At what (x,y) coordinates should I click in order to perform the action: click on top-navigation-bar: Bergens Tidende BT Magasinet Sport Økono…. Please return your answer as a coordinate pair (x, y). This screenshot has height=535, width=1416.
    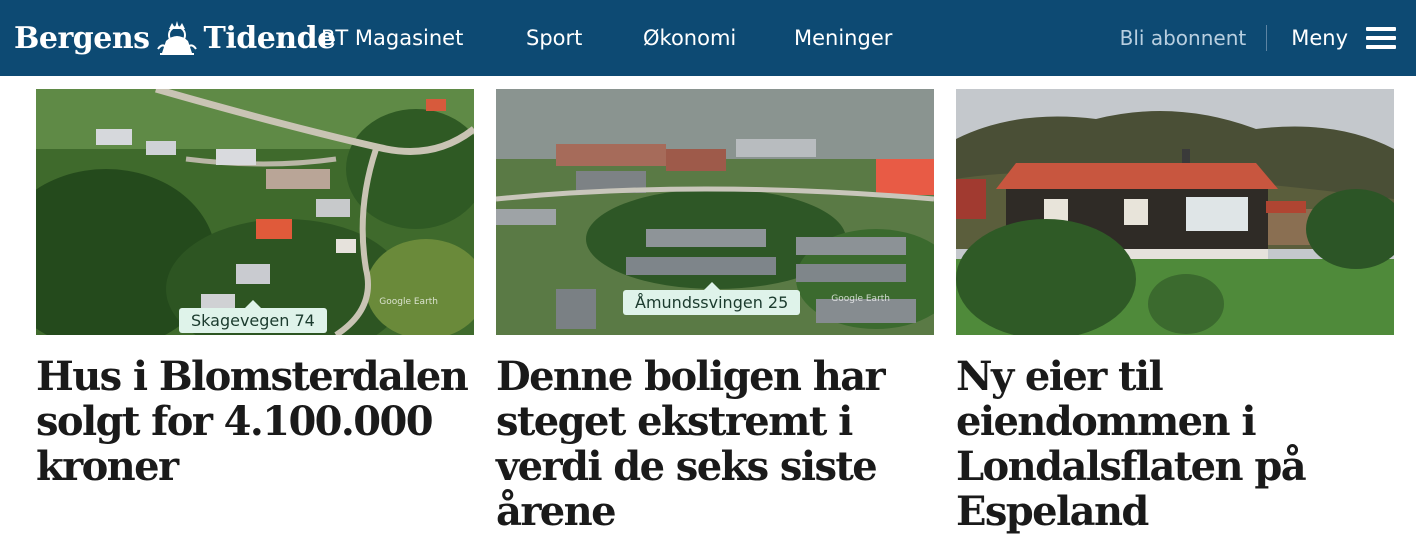
    Looking at the image, I should click on (708, 38).